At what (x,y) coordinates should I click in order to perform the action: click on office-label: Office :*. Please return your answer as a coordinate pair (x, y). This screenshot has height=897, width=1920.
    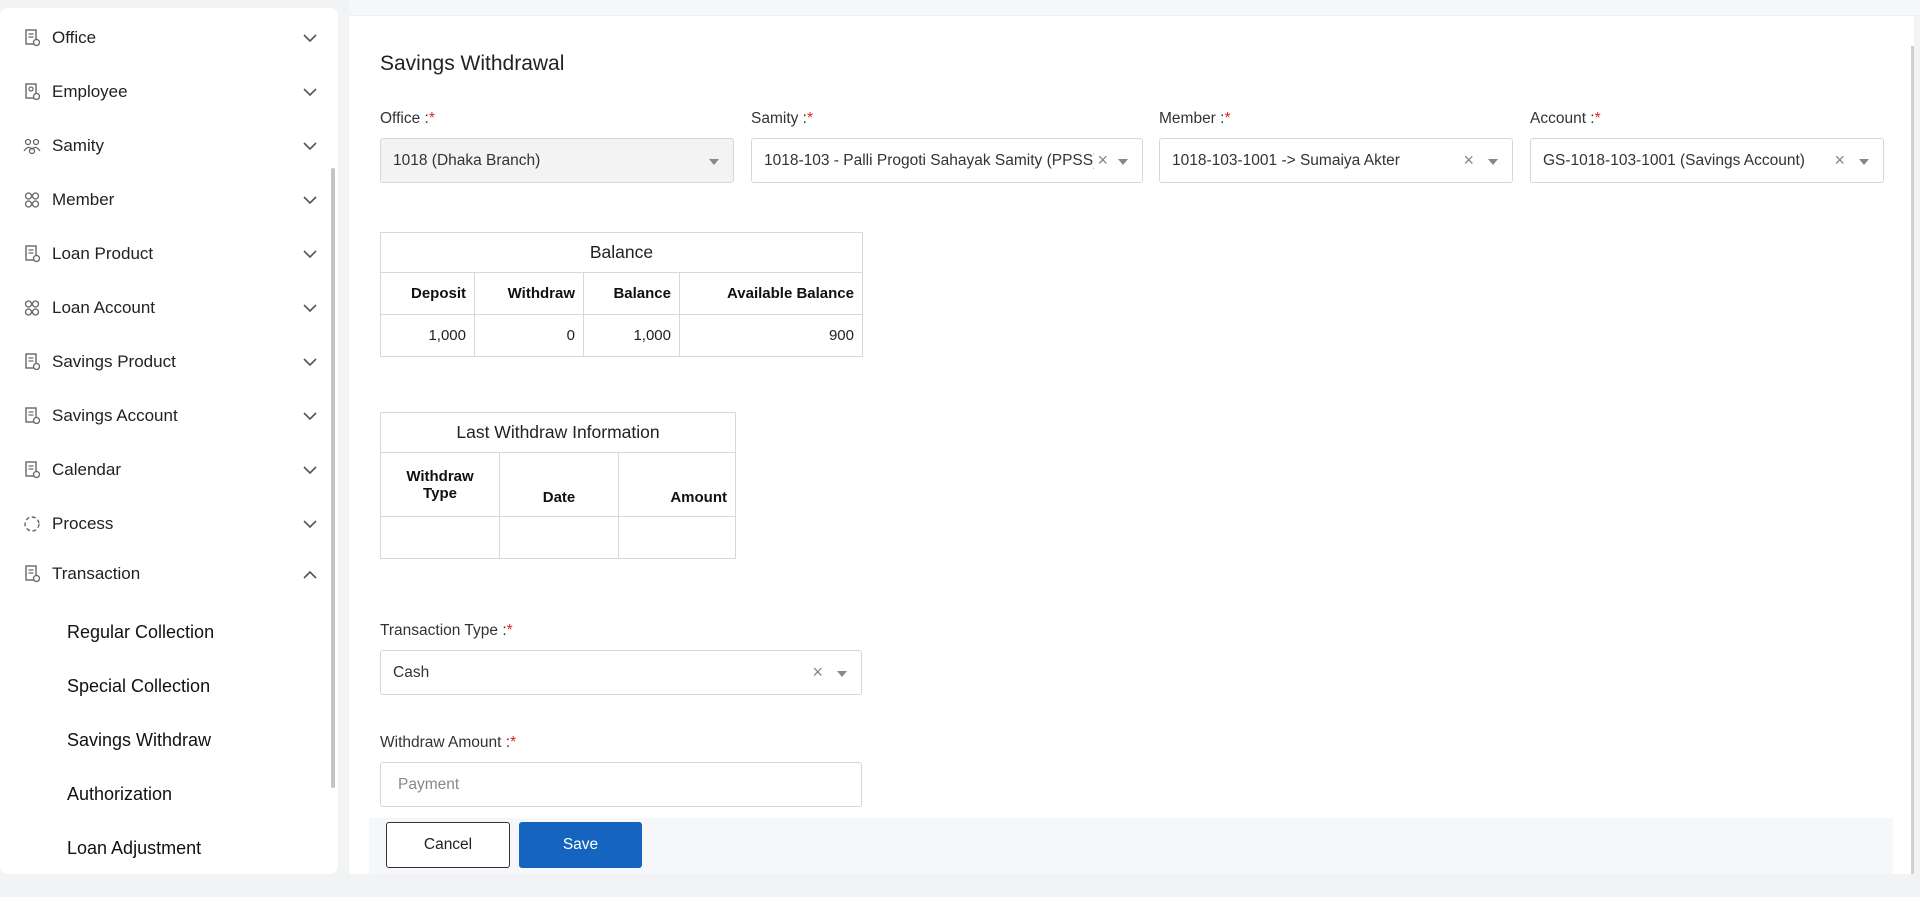
    Looking at the image, I should click on (407, 119).